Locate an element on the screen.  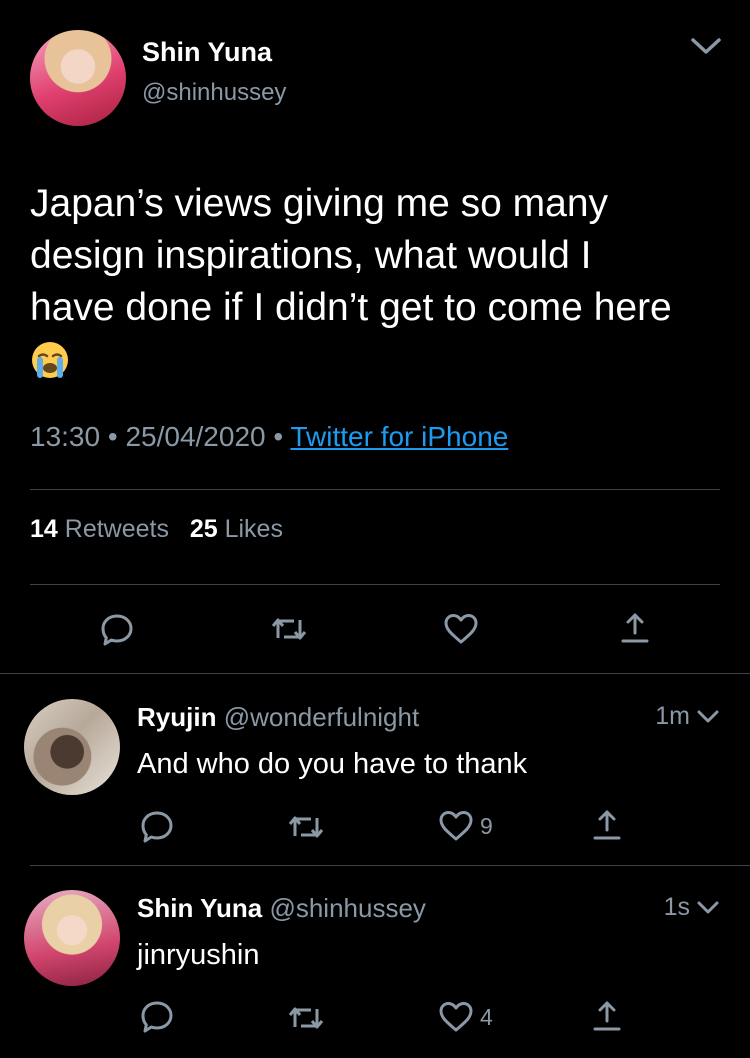
reply-time: 1m is located at coordinates (687, 716).